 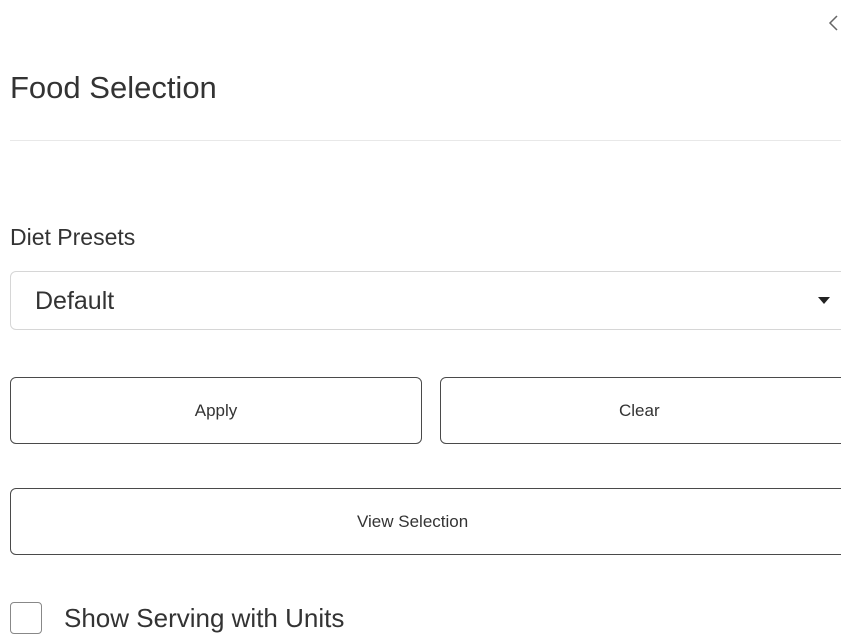 I want to click on title-divider, so click(x=425, y=140).